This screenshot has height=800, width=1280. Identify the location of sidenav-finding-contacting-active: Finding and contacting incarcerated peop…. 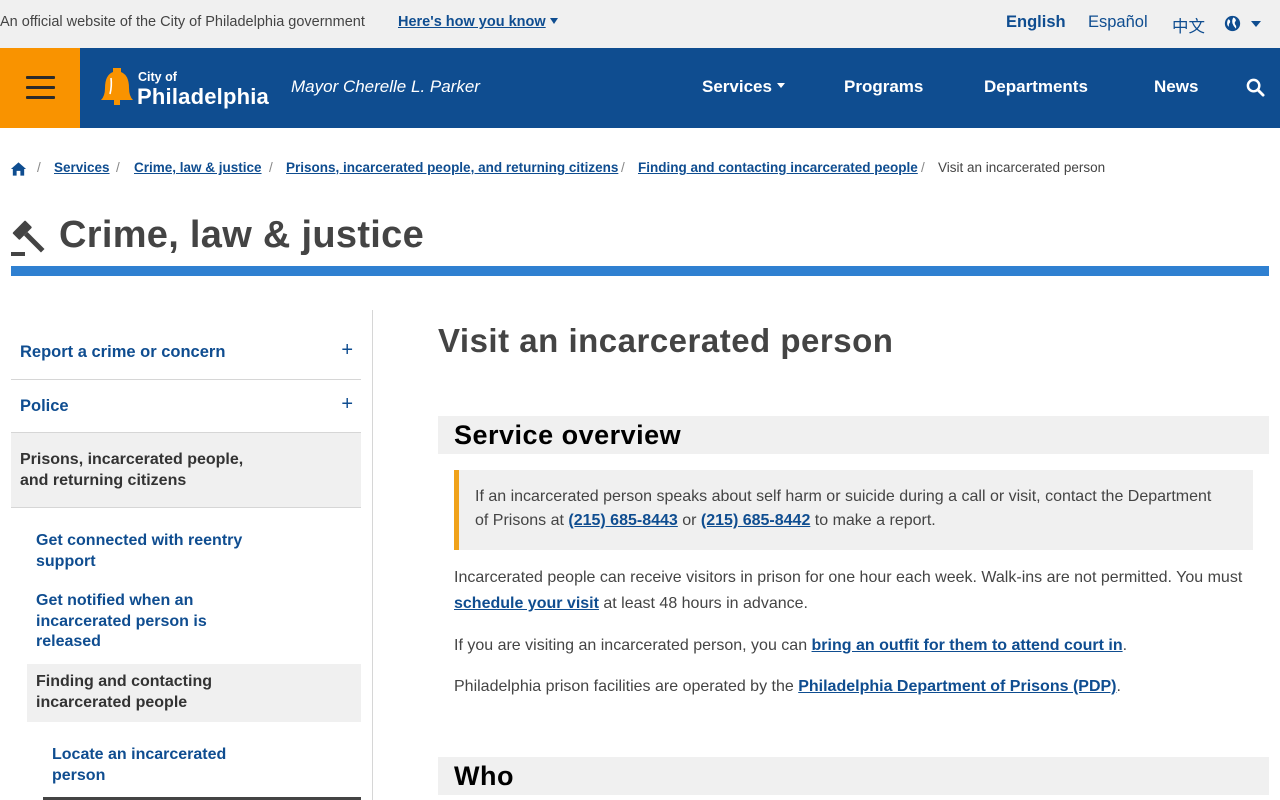
(194, 693).